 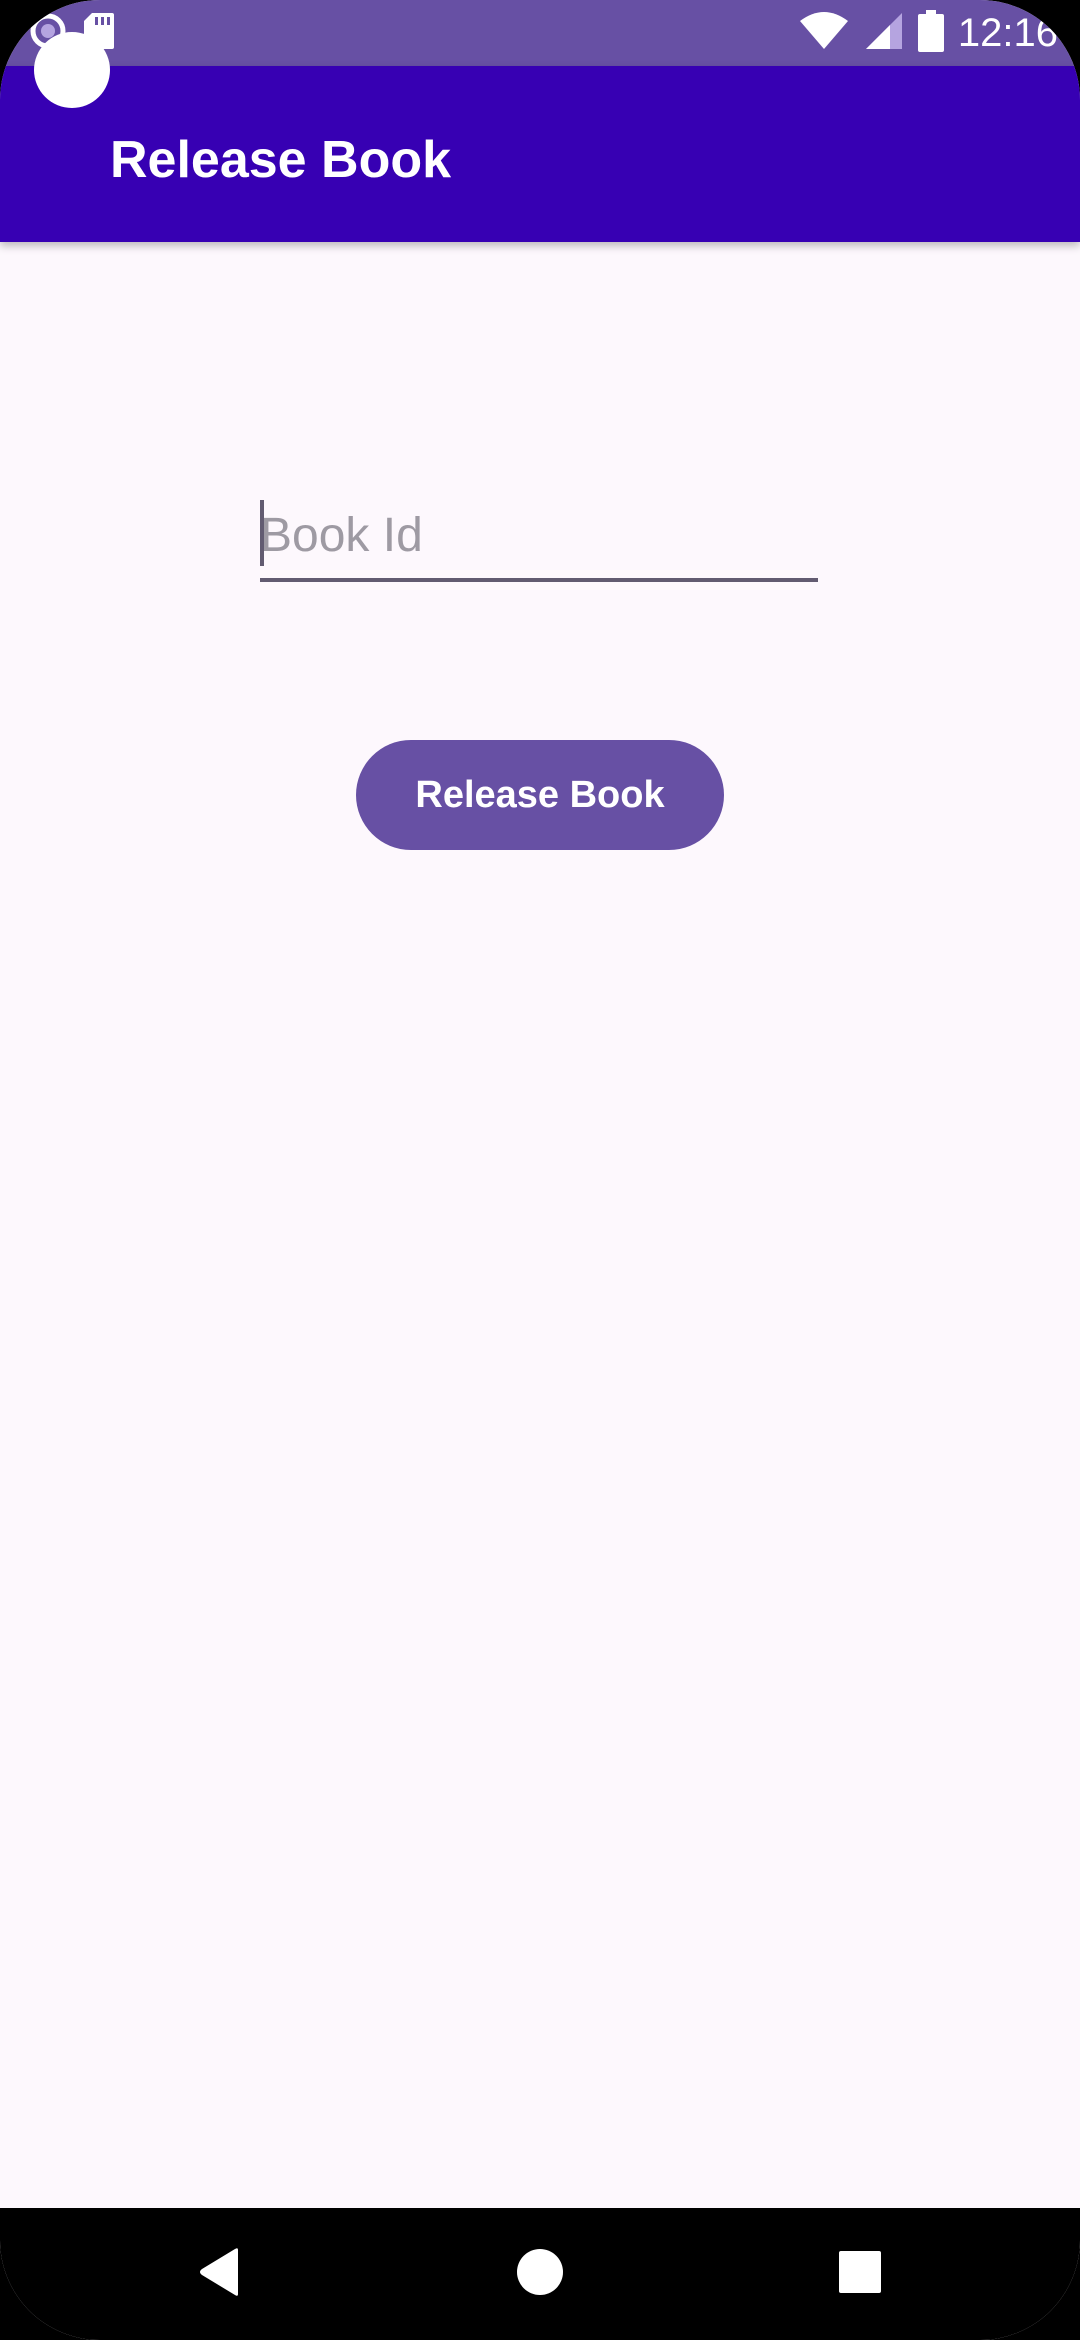 I want to click on book-id-field, so click(x=539, y=539).